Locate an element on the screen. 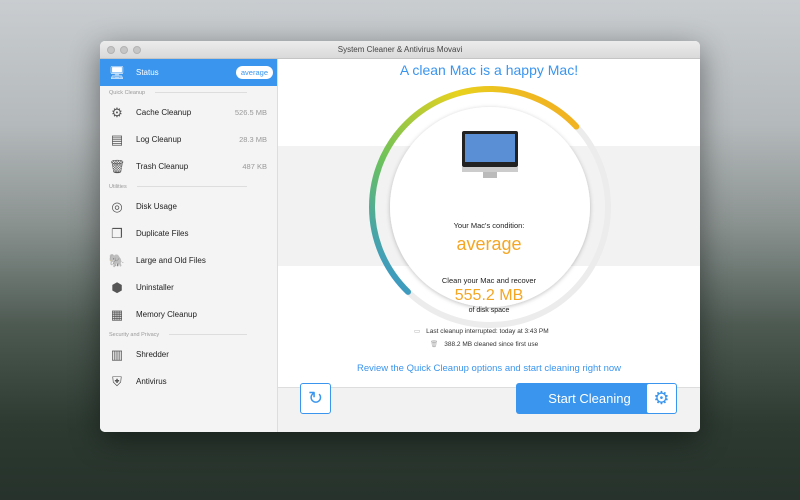 This screenshot has width=800, height=500. section-utilities: Utilities is located at coordinates (188, 186).